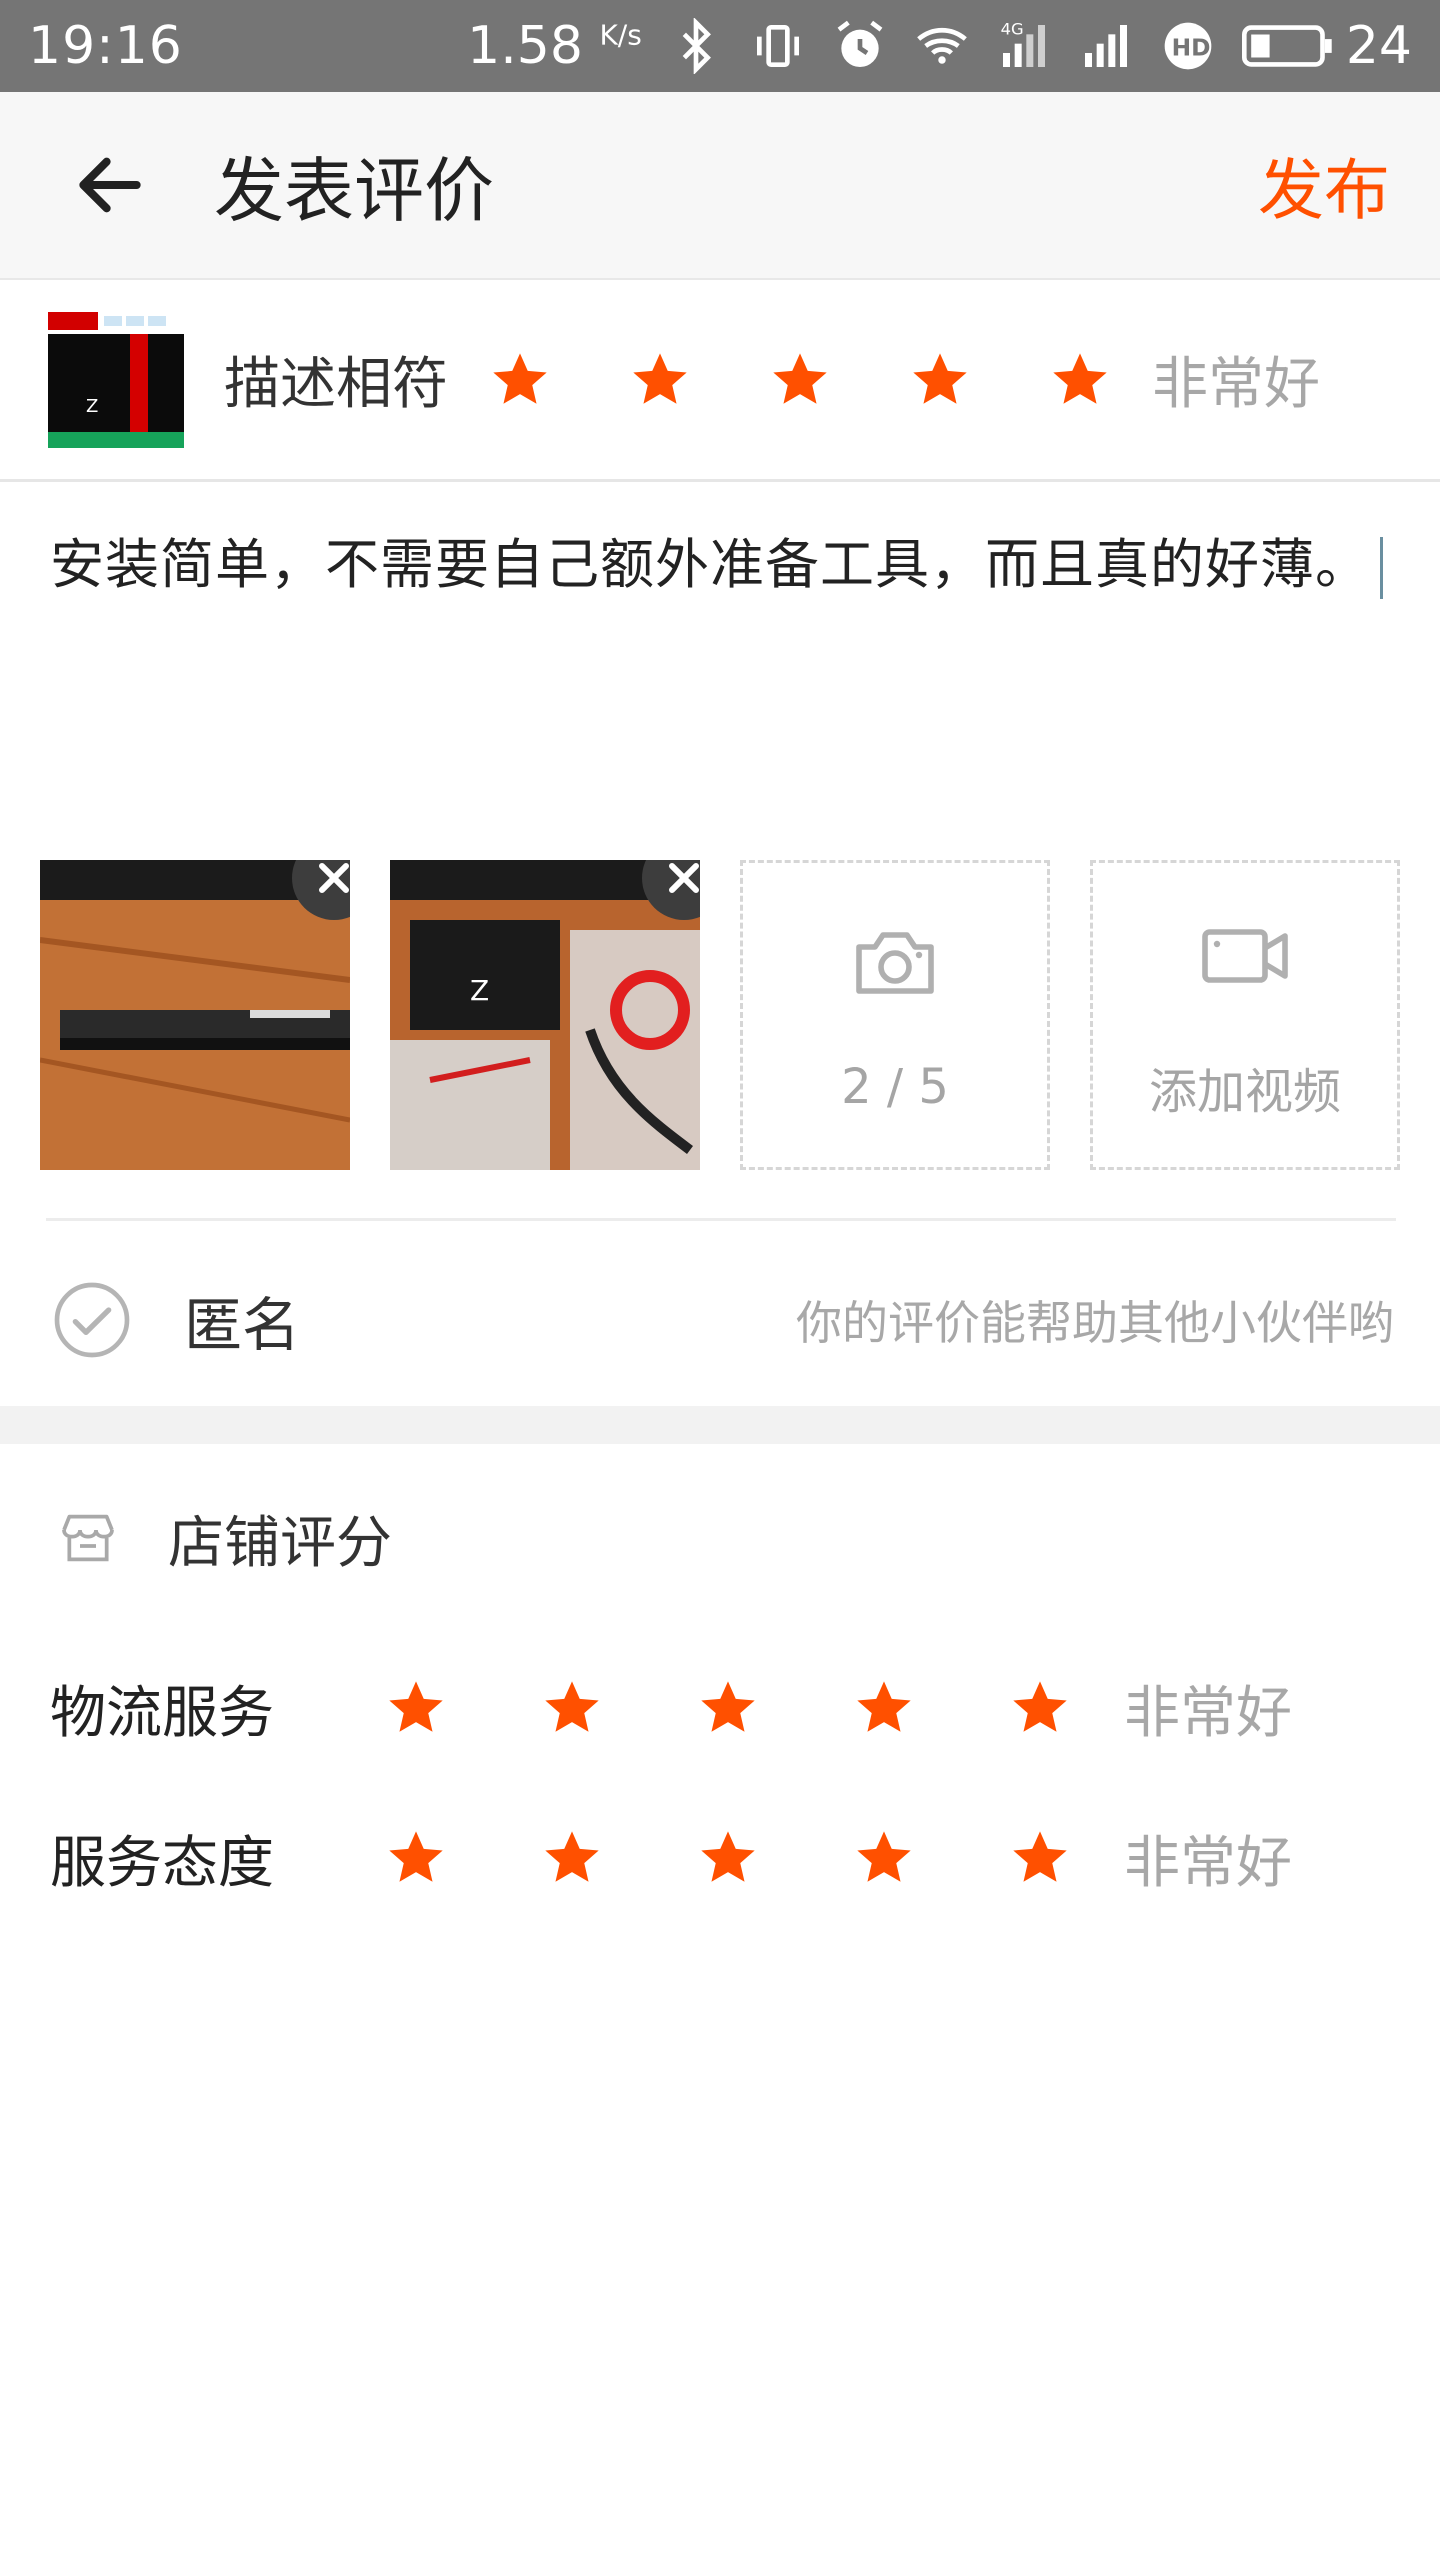 The height and width of the screenshot is (2560, 1440). I want to click on publish-button: 发布, so click(1324, 185).